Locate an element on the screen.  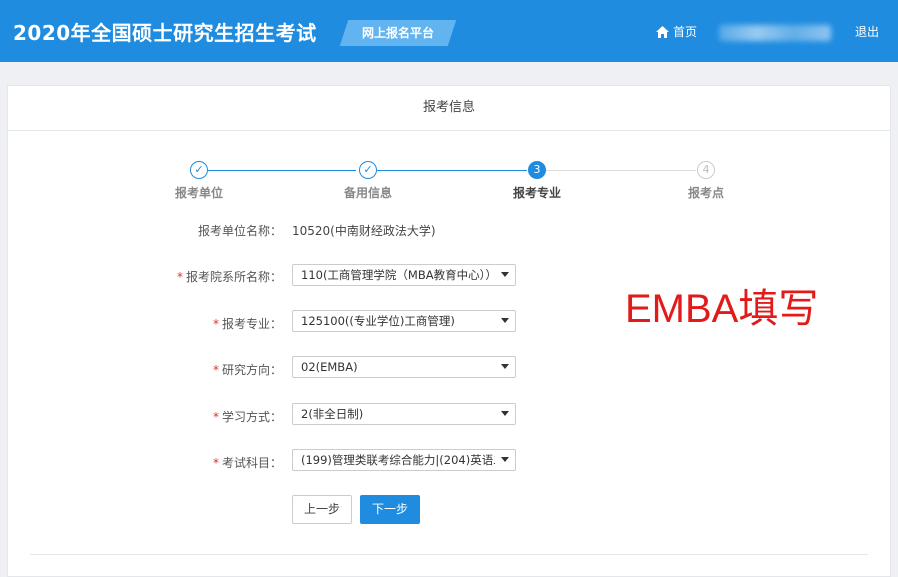
home-link-label: 首页 is located at coordinates (685, 32).